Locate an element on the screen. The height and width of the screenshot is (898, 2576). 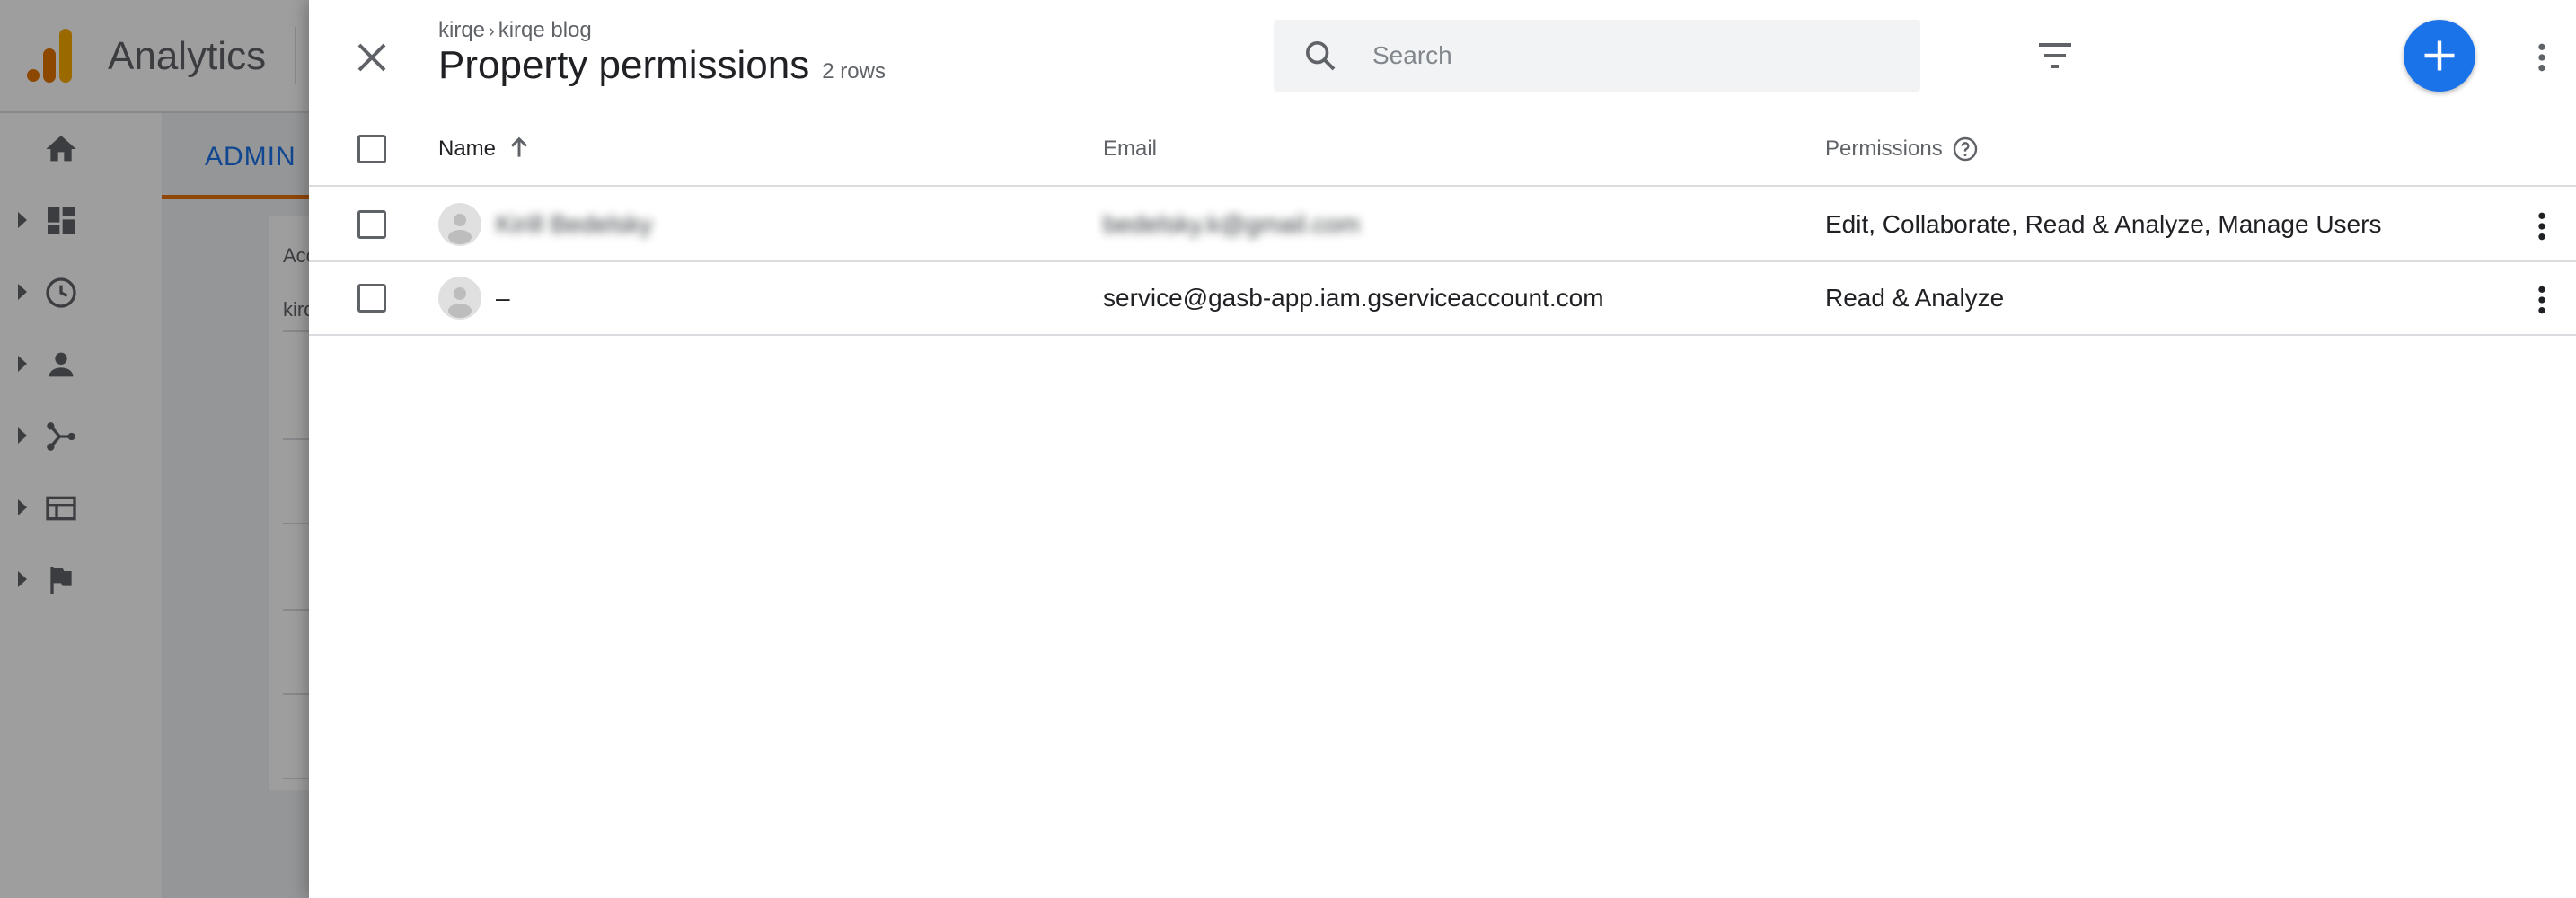
search-box is located at coordinates (1597, 56).